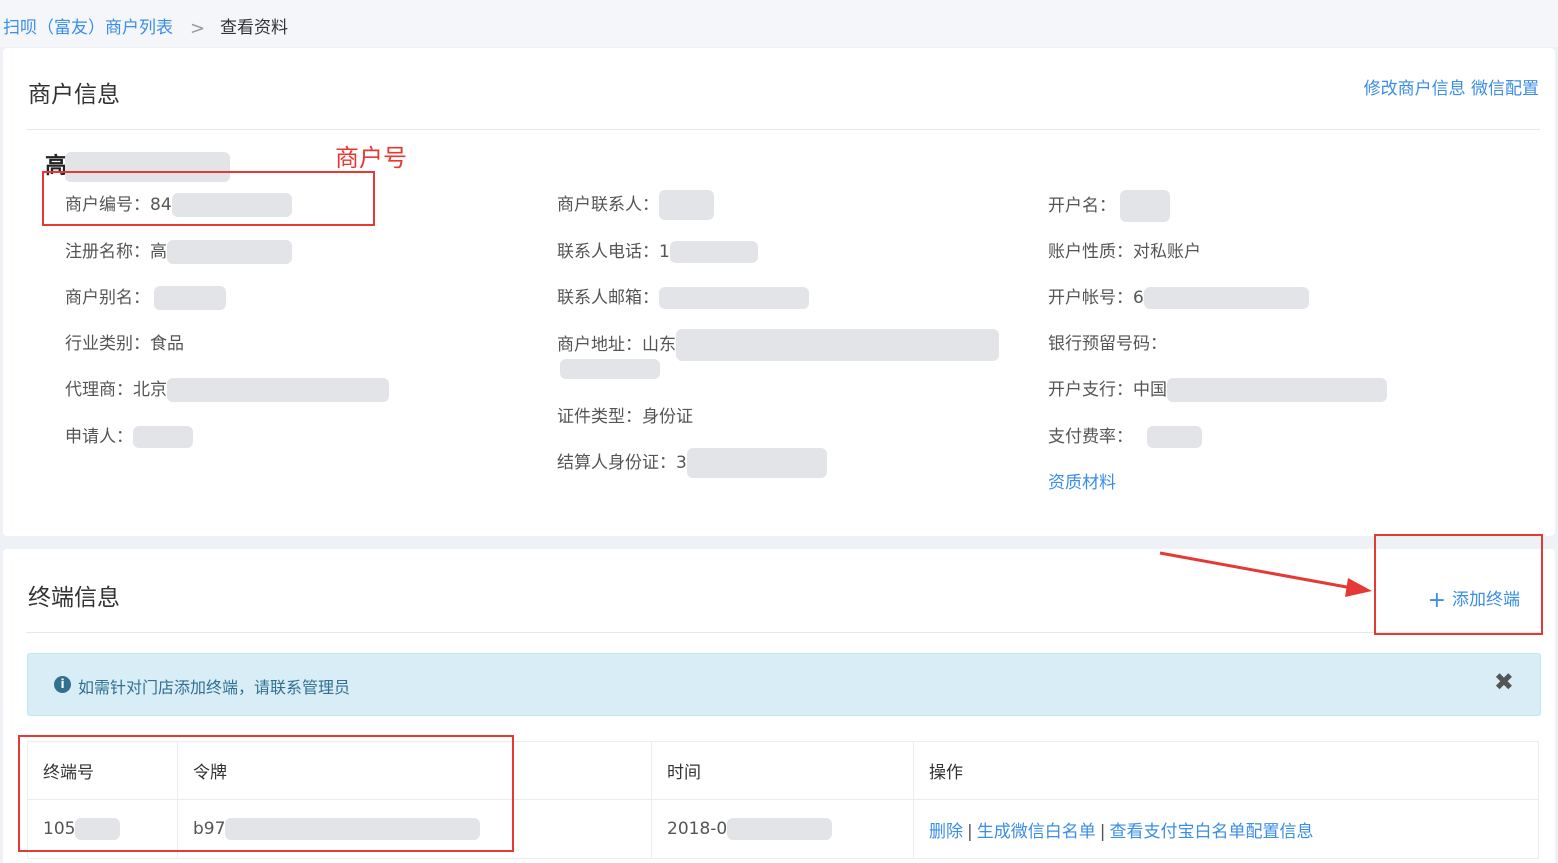 The image size is (1558, 863). What do you see at coordinates (1458, 584) in the screenshot?
I see `annotation-add-terminal-box` at bounding box center [1458, 584].